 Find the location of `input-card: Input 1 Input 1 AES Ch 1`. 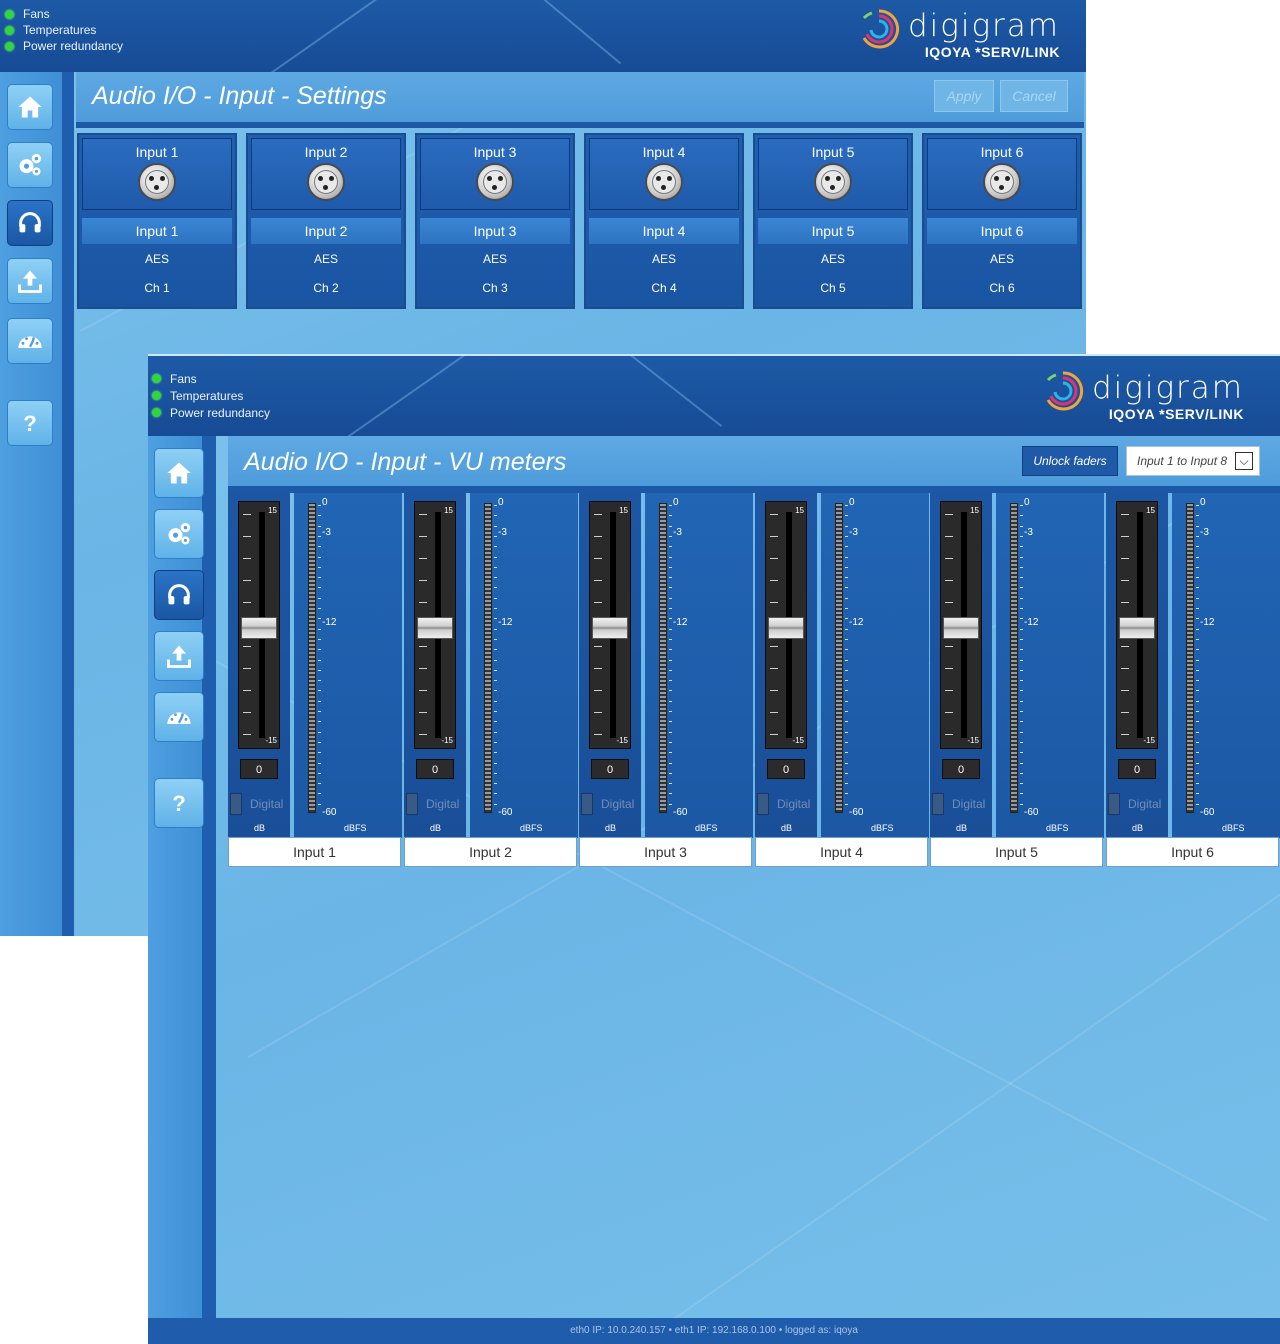

input-card: Input 1 Input 1 AES Ch 1 is located at coordinates (157, 221).